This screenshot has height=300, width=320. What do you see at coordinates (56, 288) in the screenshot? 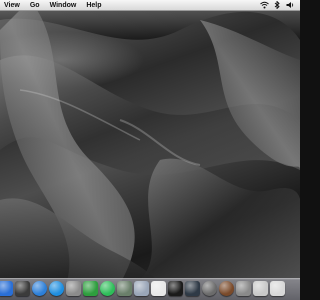
I see `itunes-icon` at bounding box center [56, 288].